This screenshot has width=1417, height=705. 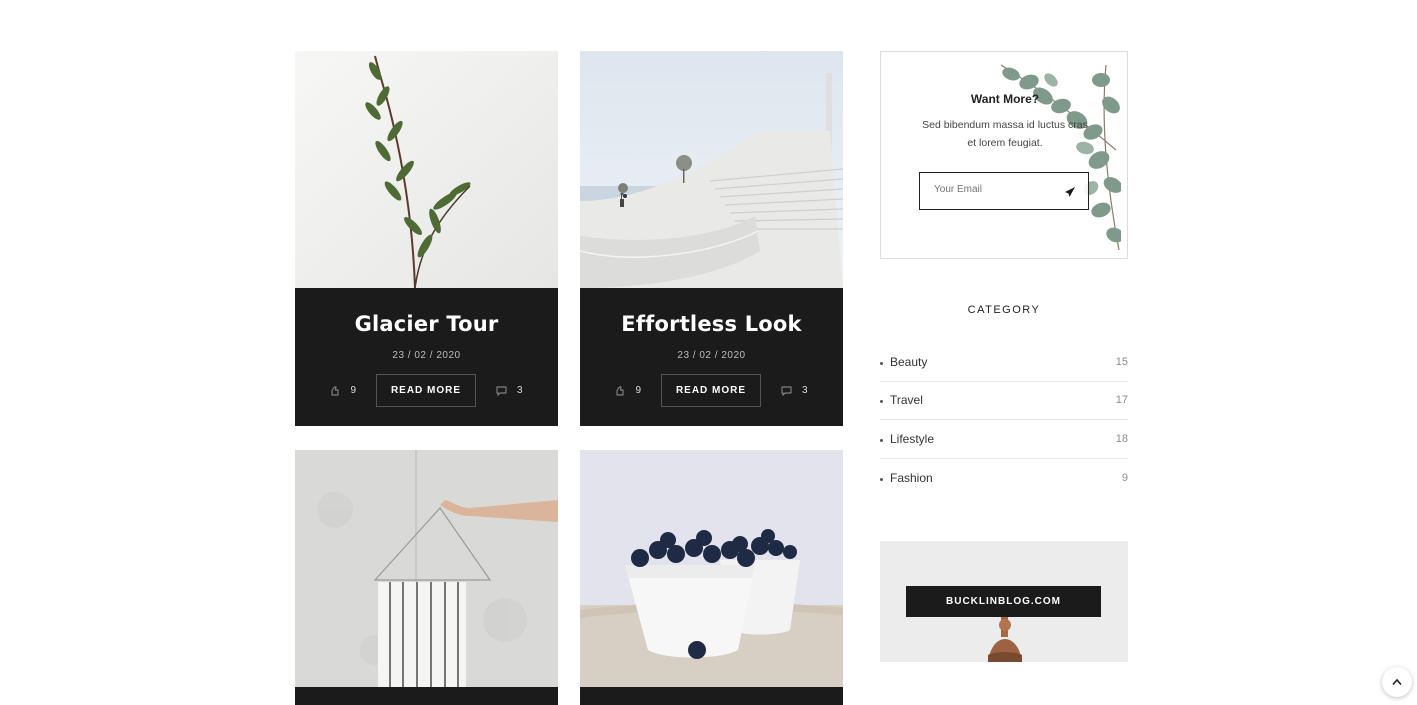 I want to click on post-image-blueberries, so click(x=711, y=568).